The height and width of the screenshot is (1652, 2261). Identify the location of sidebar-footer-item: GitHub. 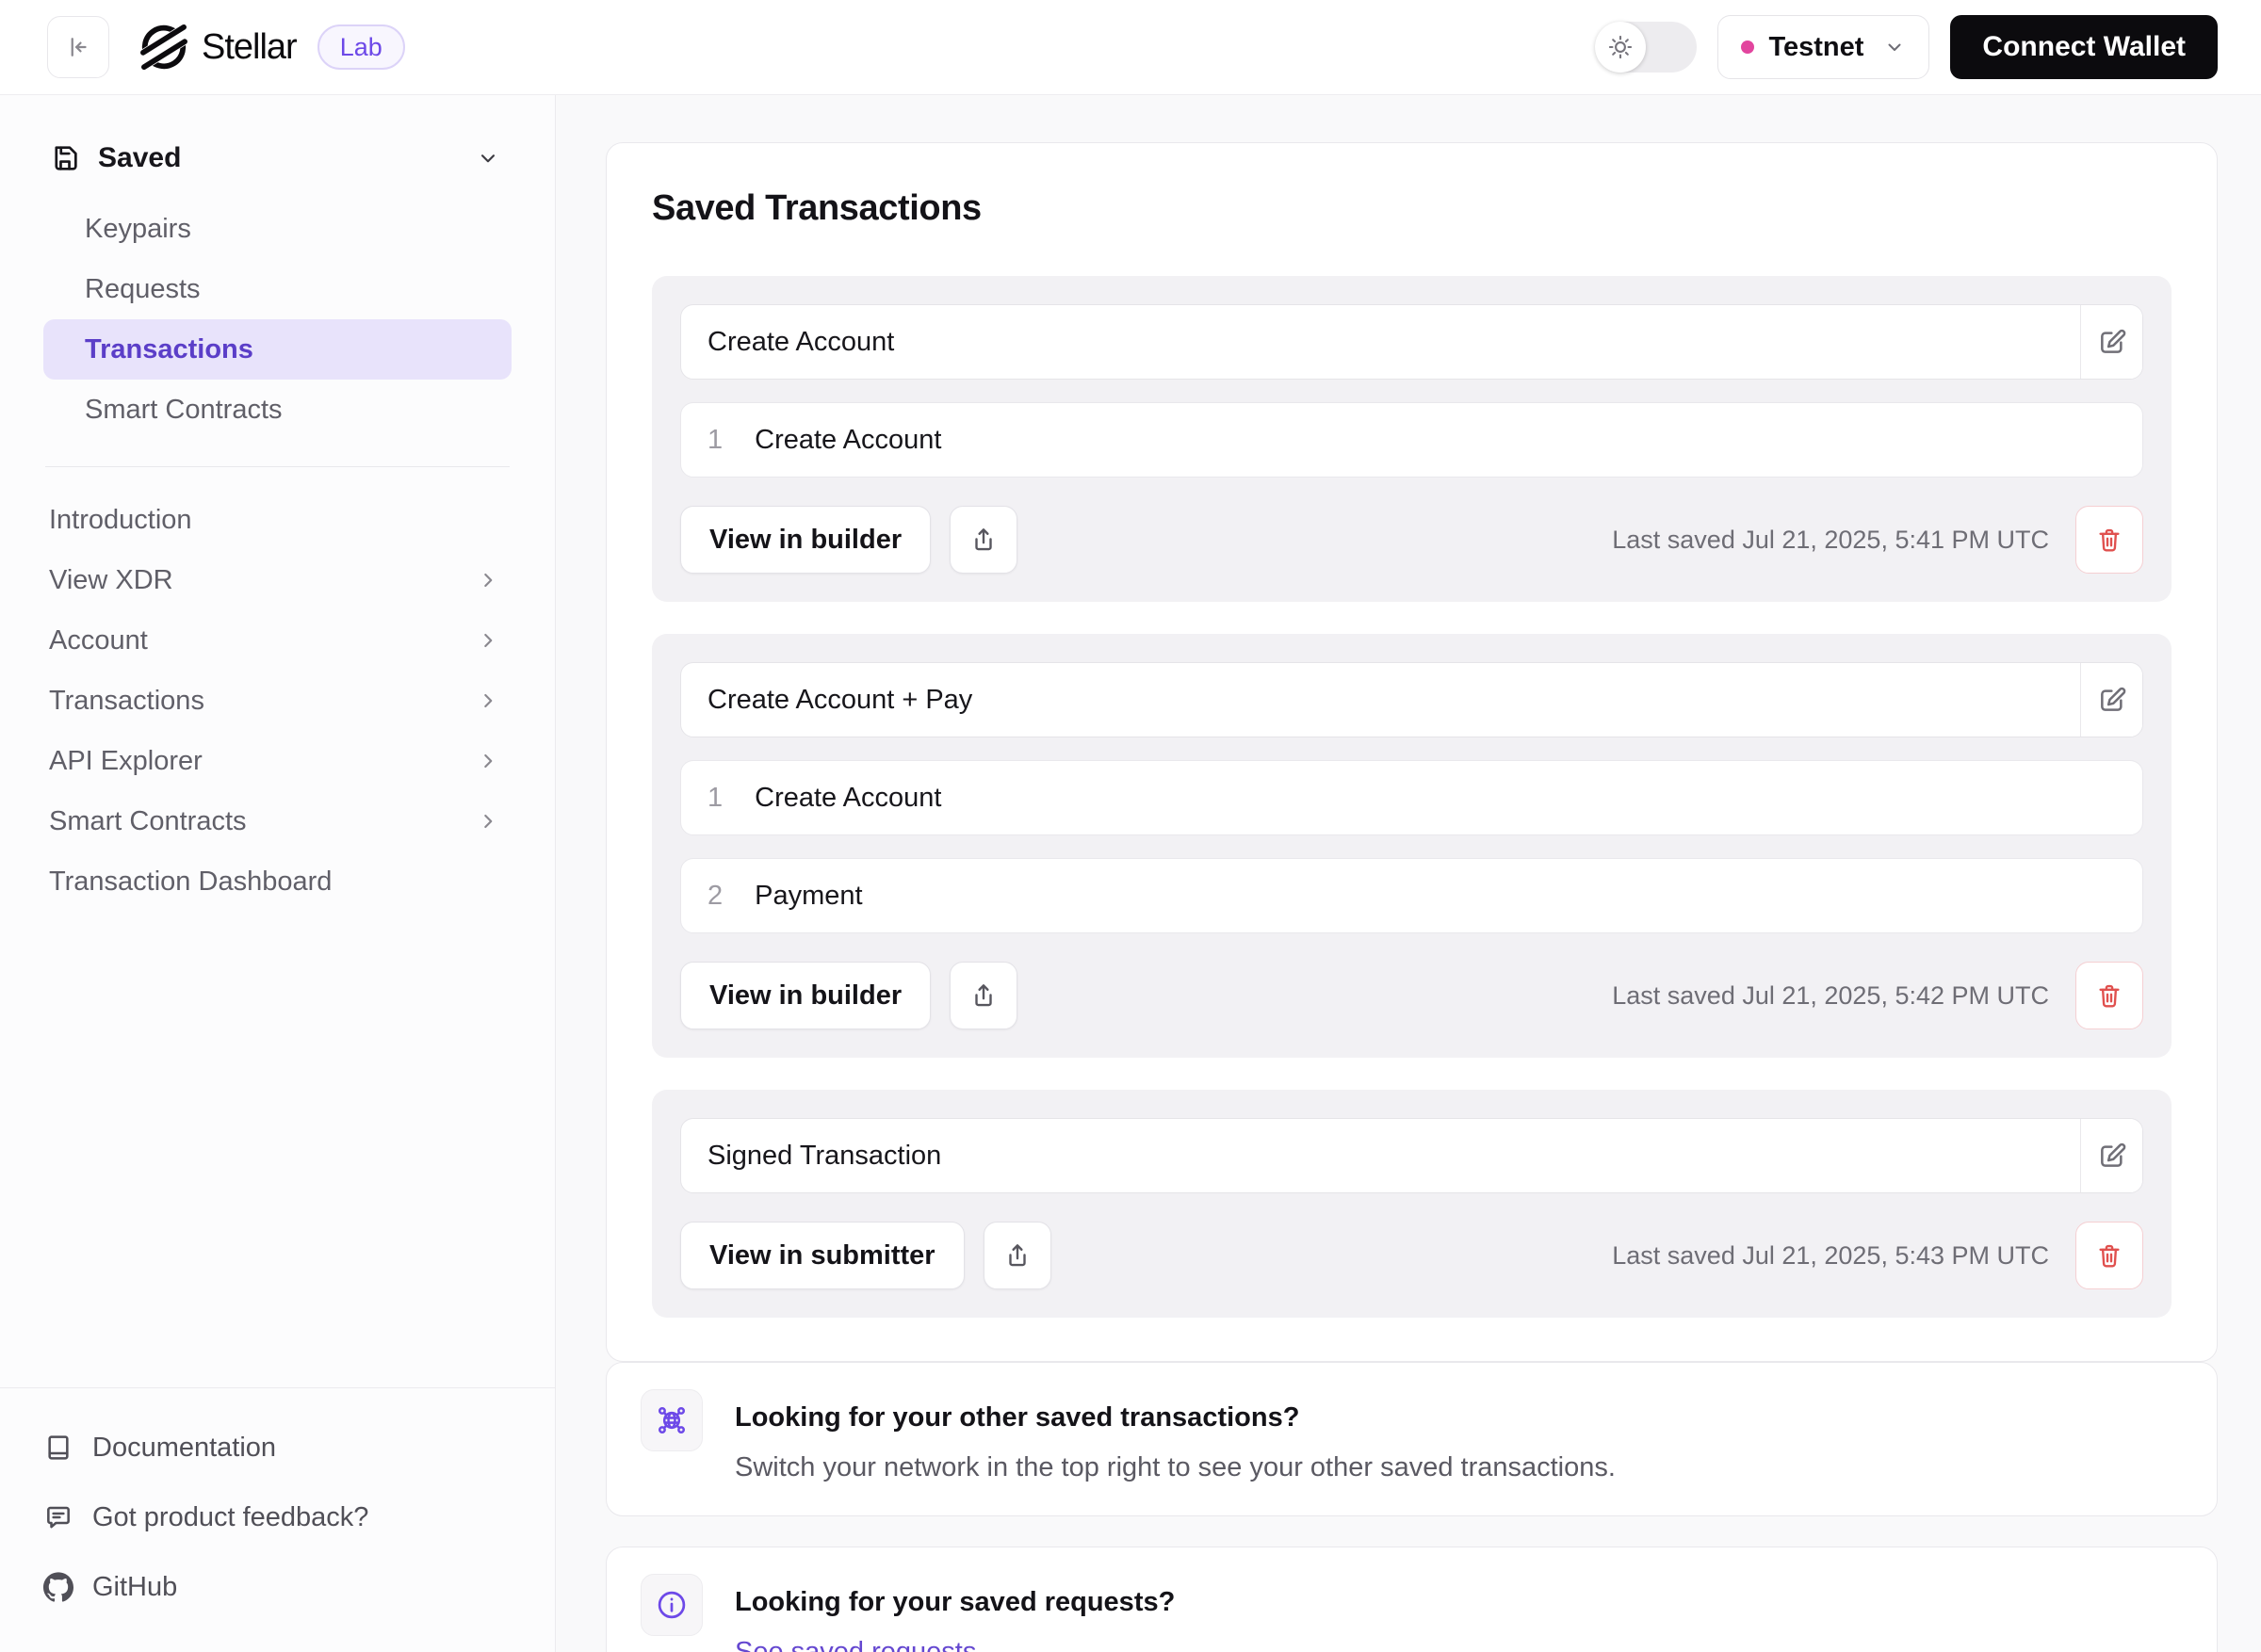
(277, 1587).